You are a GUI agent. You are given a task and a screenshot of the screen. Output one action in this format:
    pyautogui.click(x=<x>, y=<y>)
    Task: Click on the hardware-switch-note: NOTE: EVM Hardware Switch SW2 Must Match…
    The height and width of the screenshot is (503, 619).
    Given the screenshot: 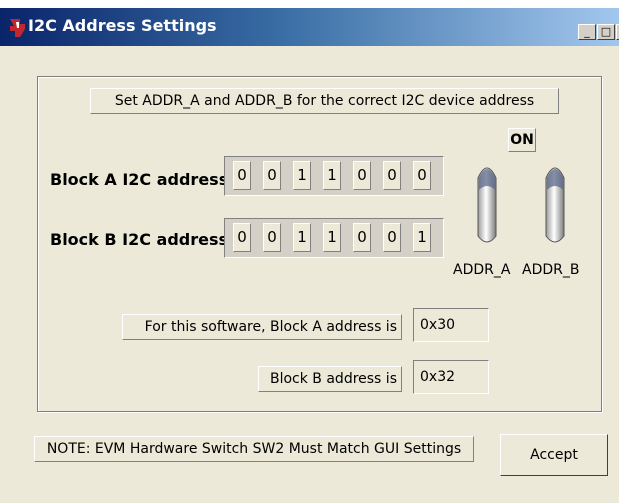 What is the action you would take?
    pyautogui.click(x=254, y=449)
    